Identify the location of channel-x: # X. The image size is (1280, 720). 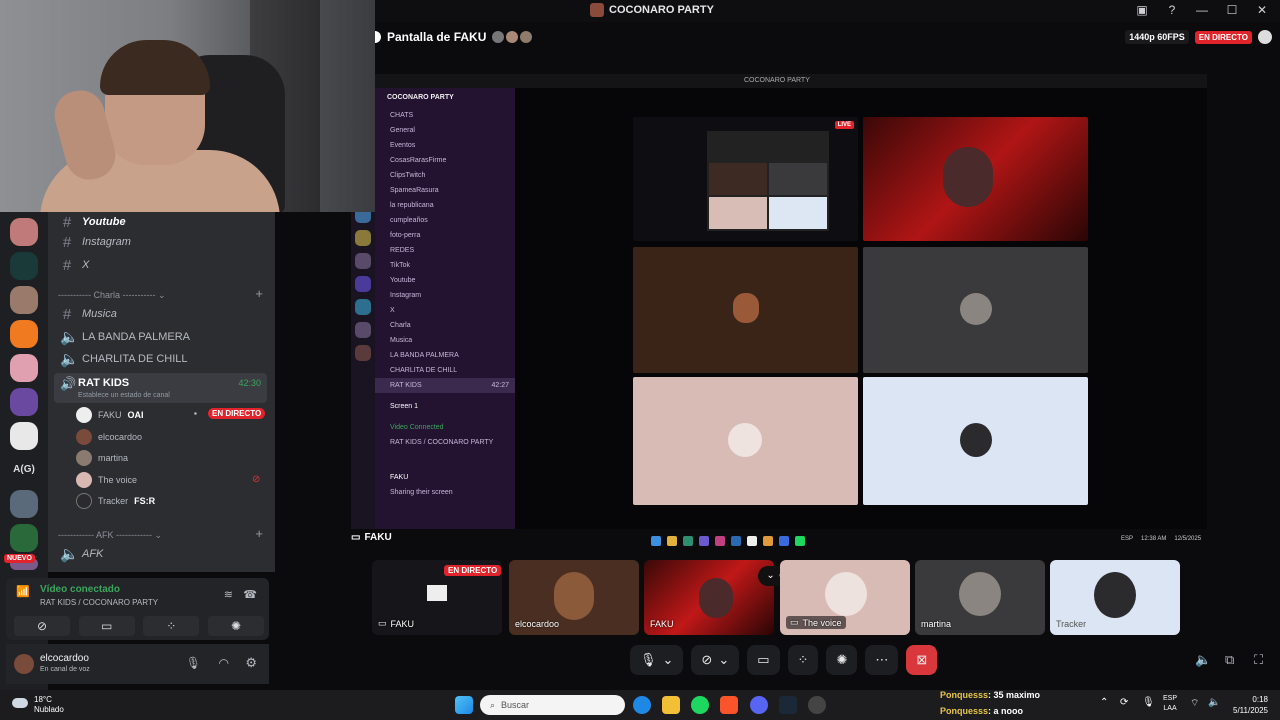
(75, 265).